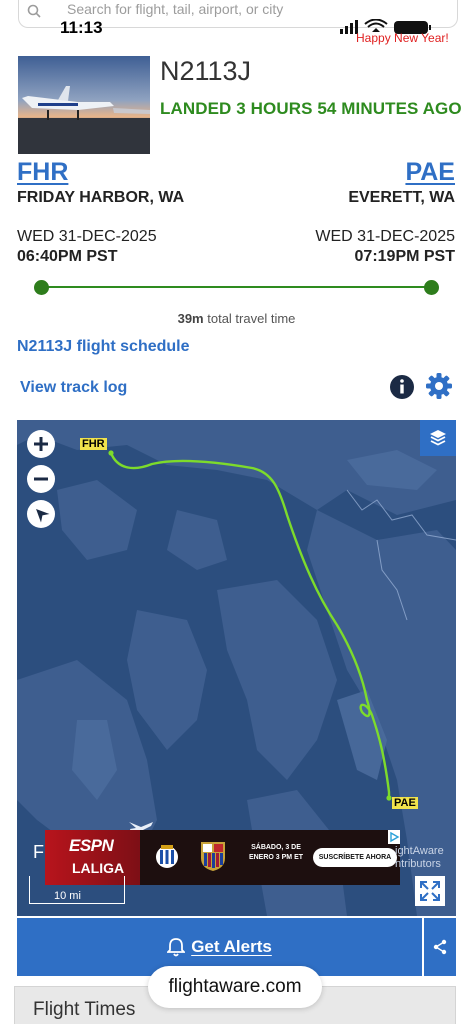 The width and height of the screenshot is (473, 1024). What do you see at coordinates (355, 857) in the screenshot?
I see `ad-subscribe-button: SUSCRÍBETE AHORA` at bounding box center [355, 857].